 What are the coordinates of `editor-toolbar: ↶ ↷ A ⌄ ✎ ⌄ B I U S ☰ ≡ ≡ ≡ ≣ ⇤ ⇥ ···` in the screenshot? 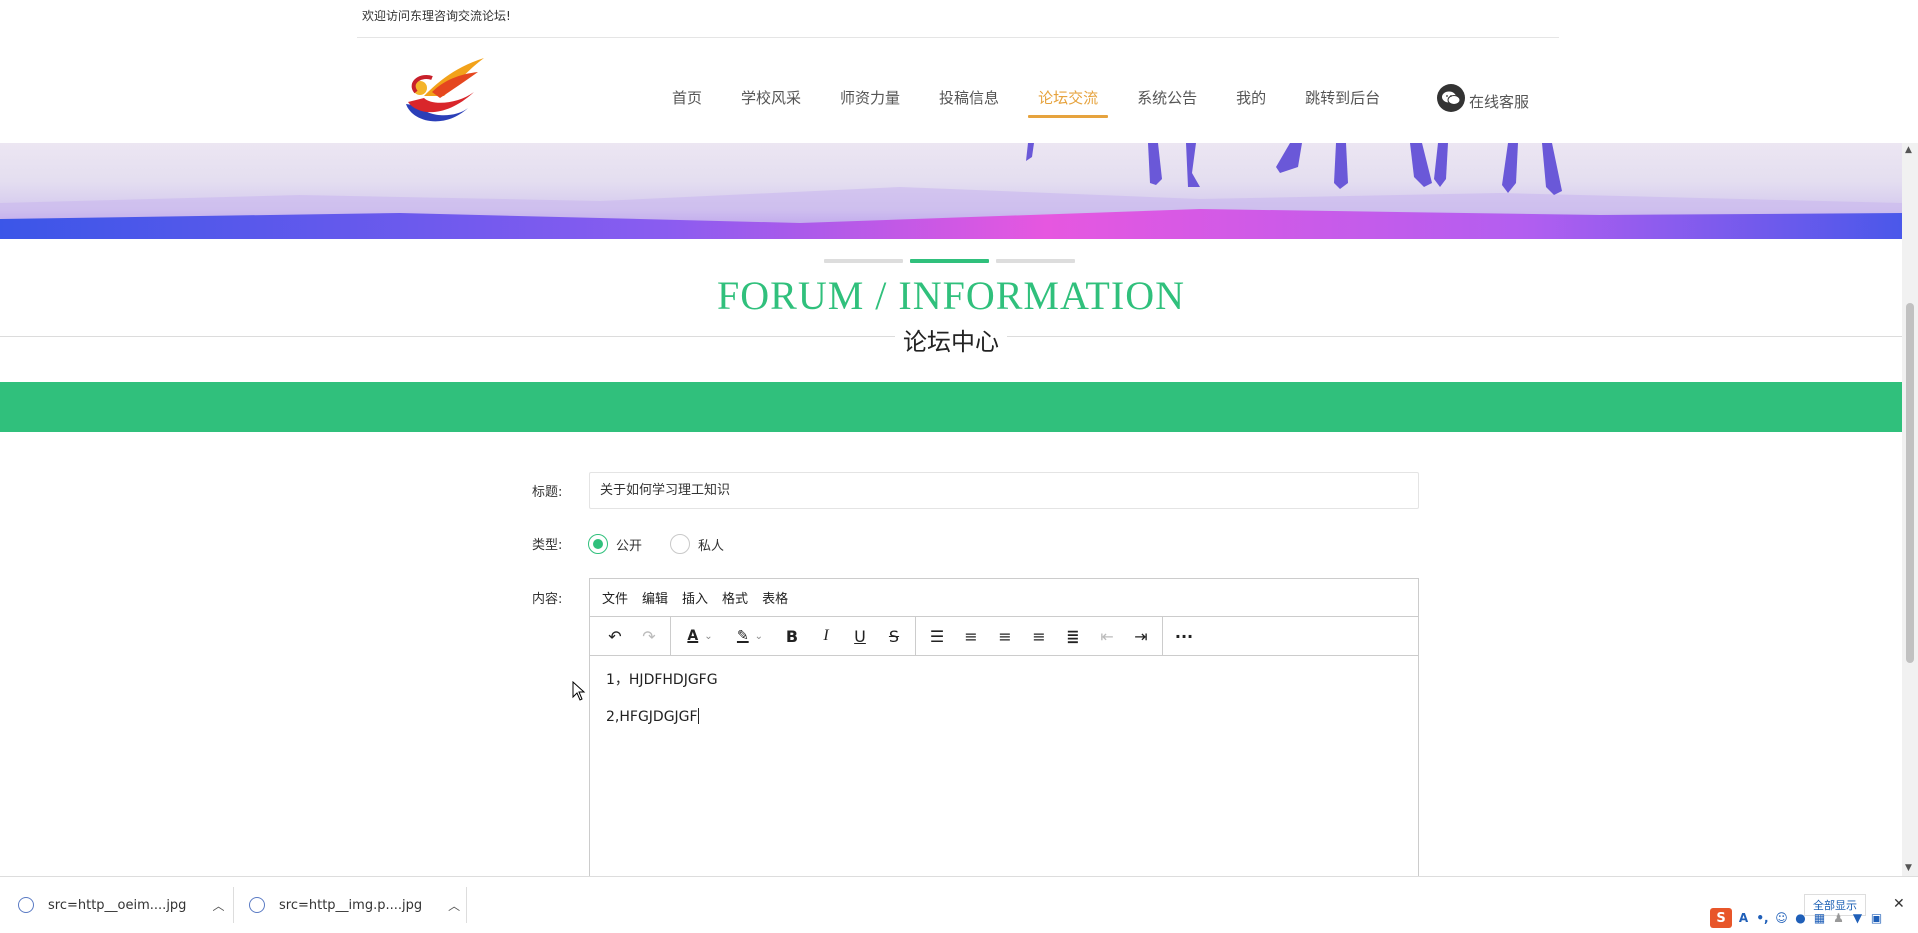 It's located at (1004, 636).